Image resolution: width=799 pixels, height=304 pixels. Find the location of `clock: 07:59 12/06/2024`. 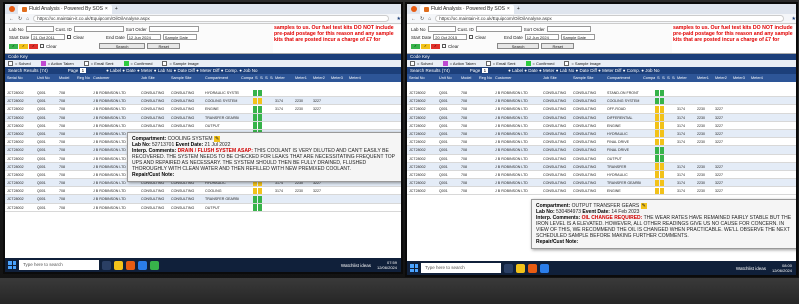

clock: 07:59 12/06/2024 is located at coordinates (387, 265).